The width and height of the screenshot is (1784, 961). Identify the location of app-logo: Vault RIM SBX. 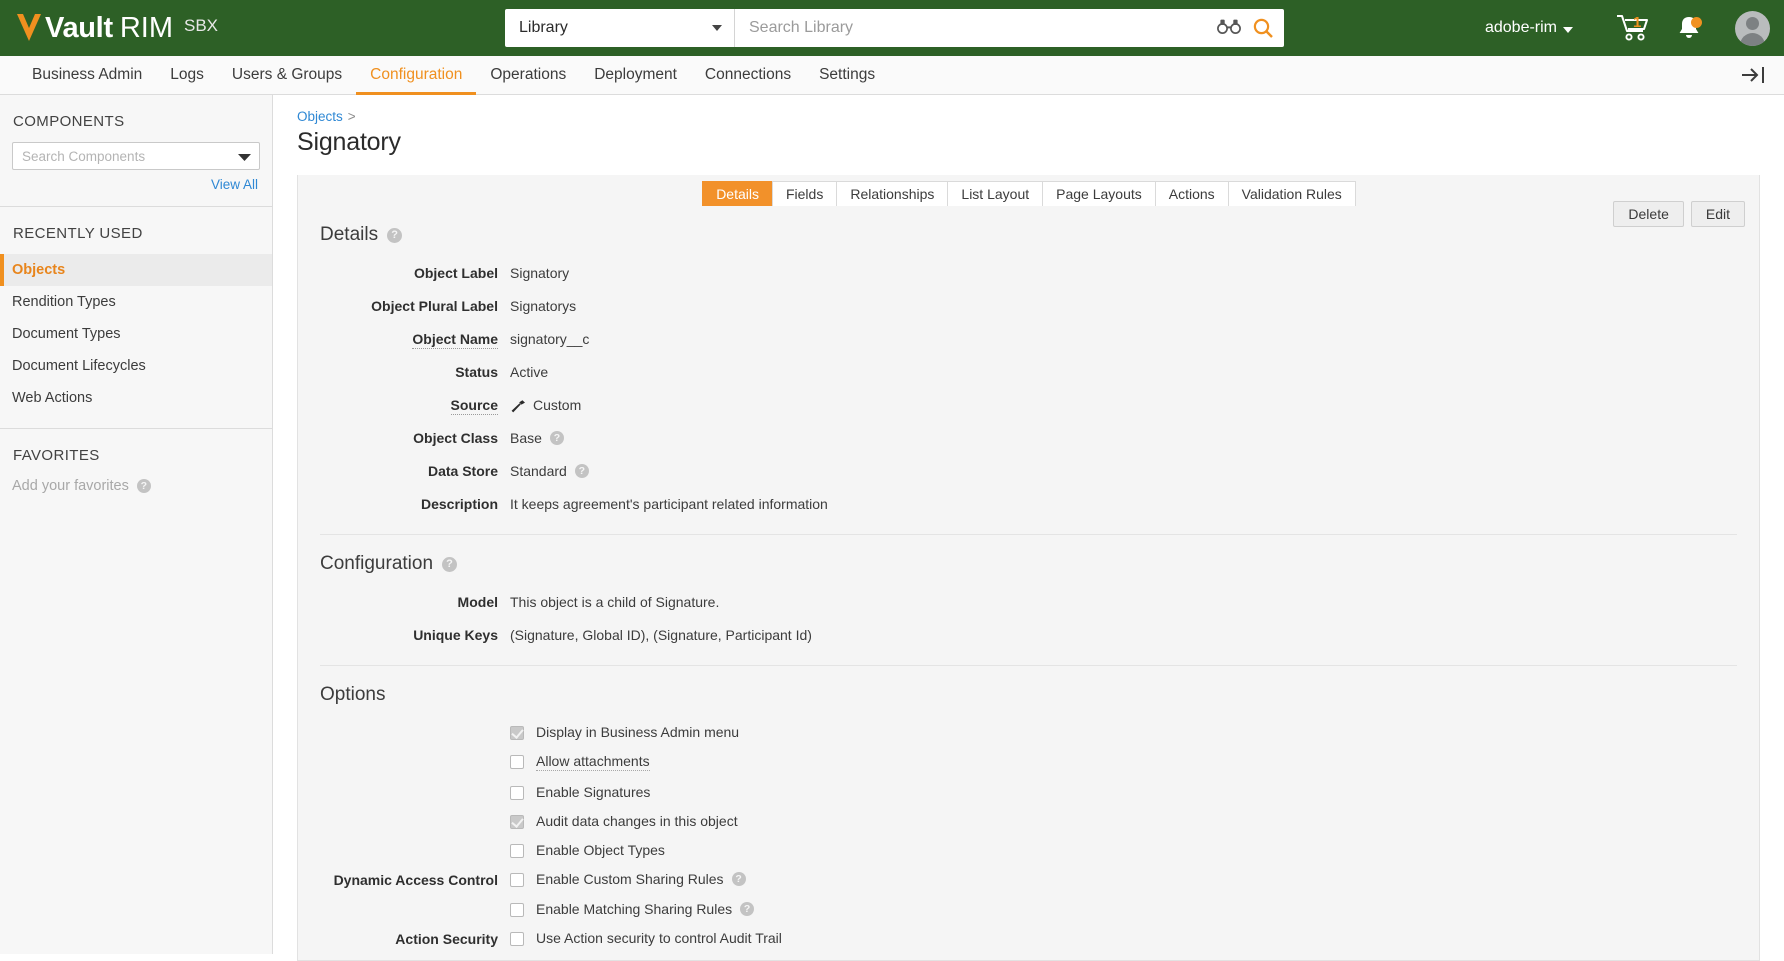
(109, 28).